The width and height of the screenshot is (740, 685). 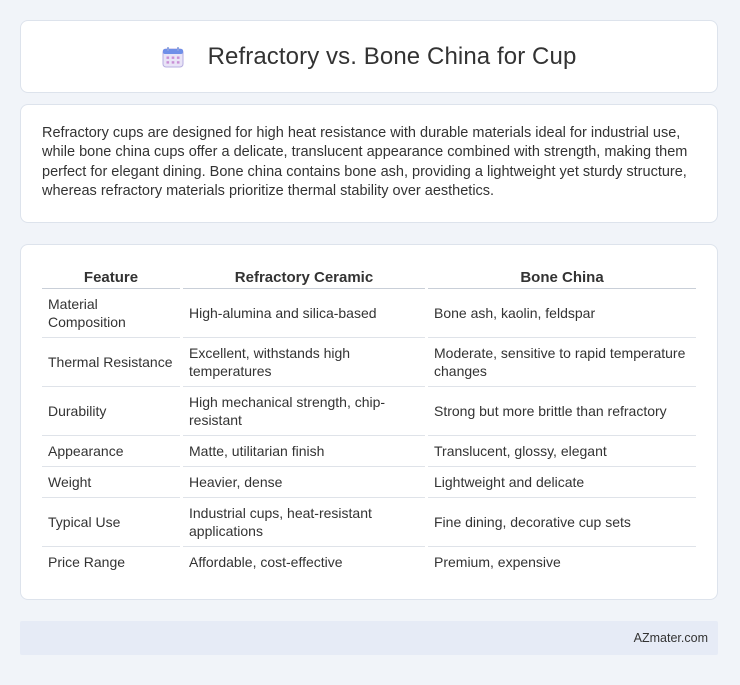 I want to click on table-header-row: Feature Refractory Ceramic Bone China, so click(x=369, y=276).